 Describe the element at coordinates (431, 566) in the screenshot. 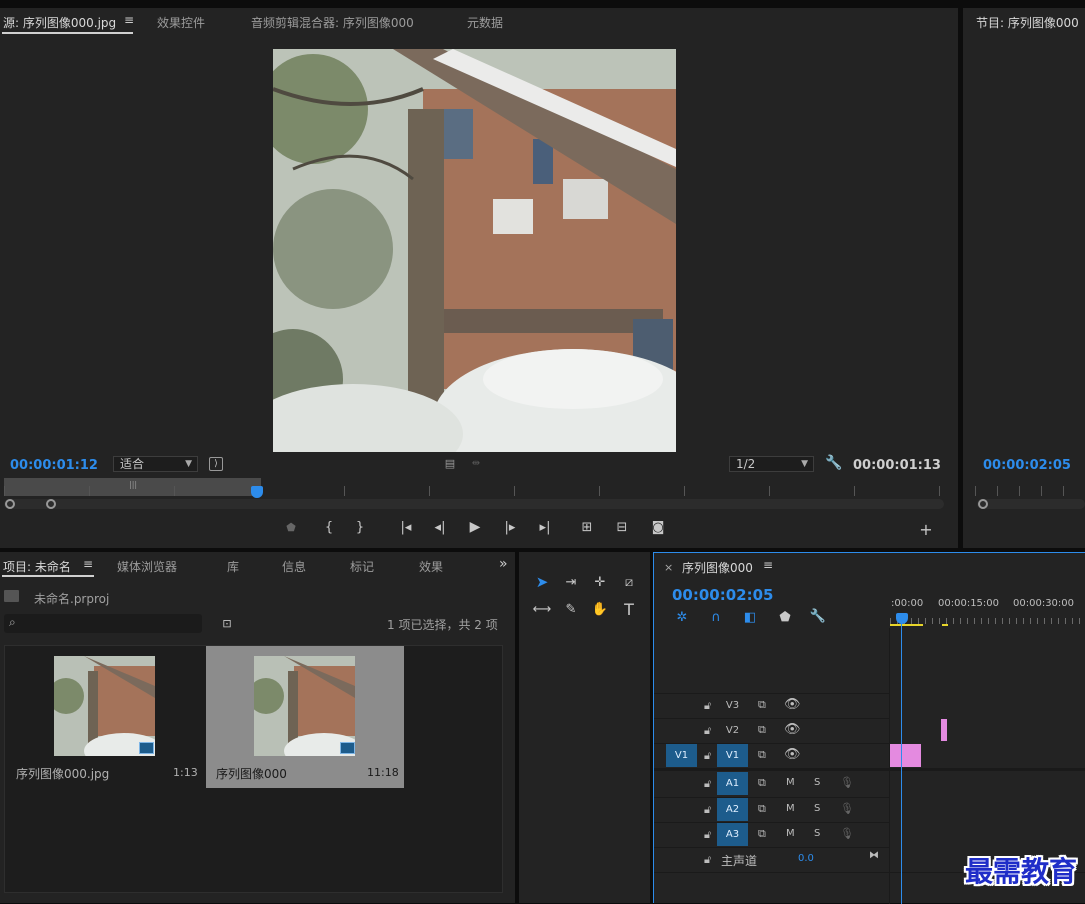

I see `tab-effects: 效果` at that location.